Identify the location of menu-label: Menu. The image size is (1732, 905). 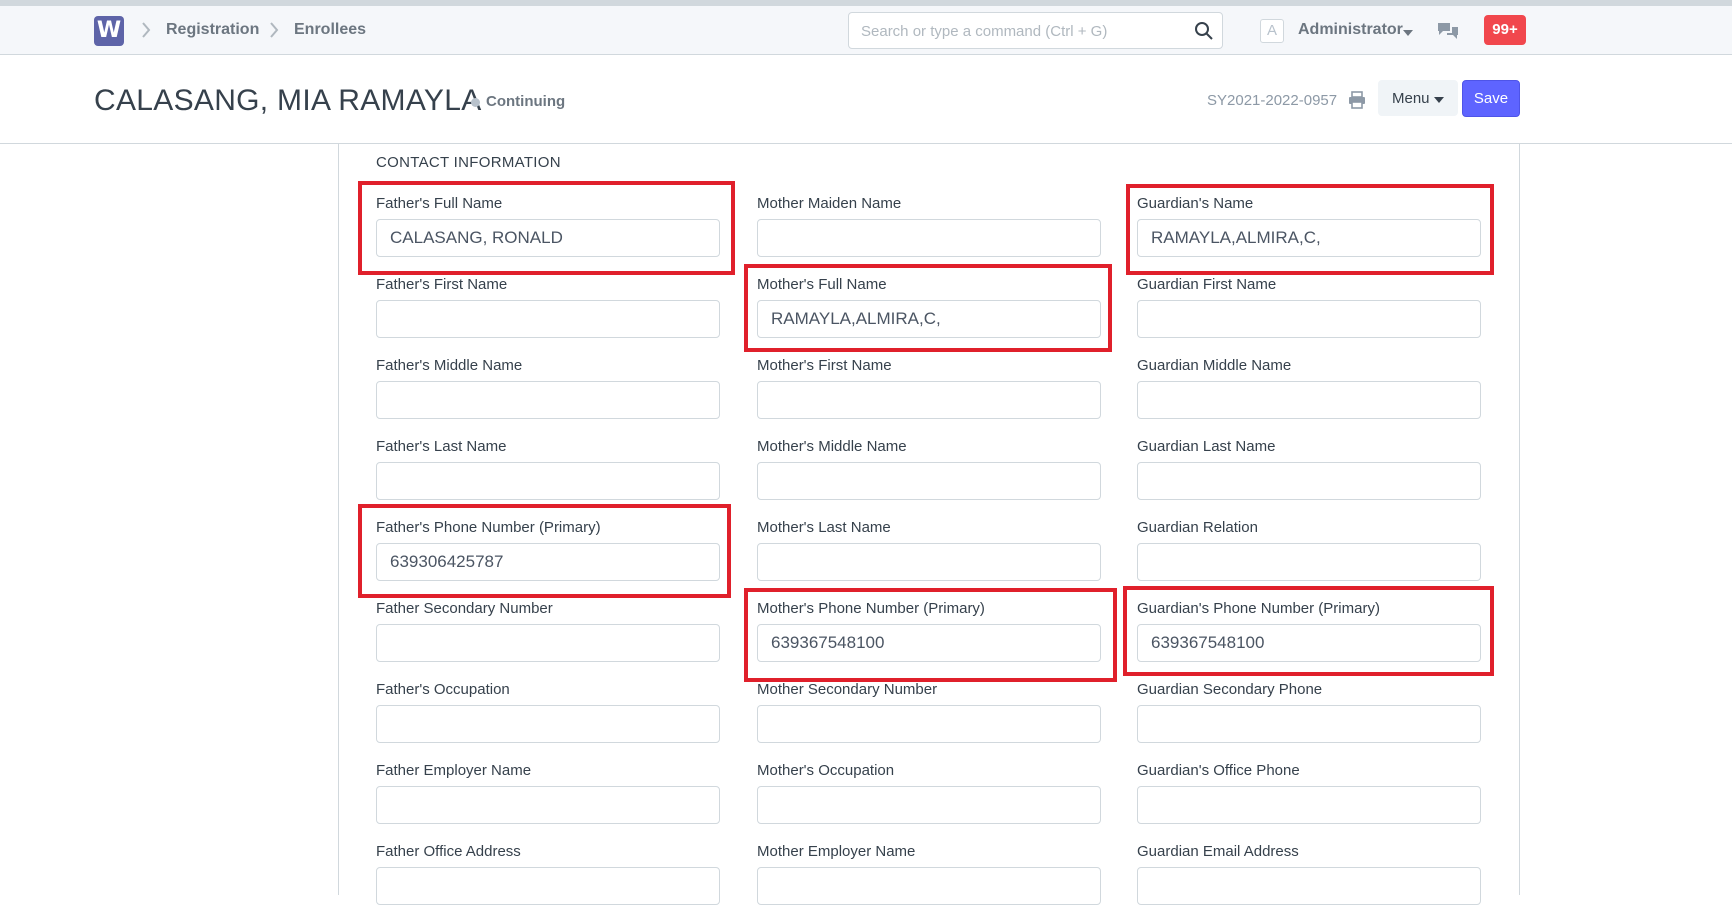
(1411, 98).